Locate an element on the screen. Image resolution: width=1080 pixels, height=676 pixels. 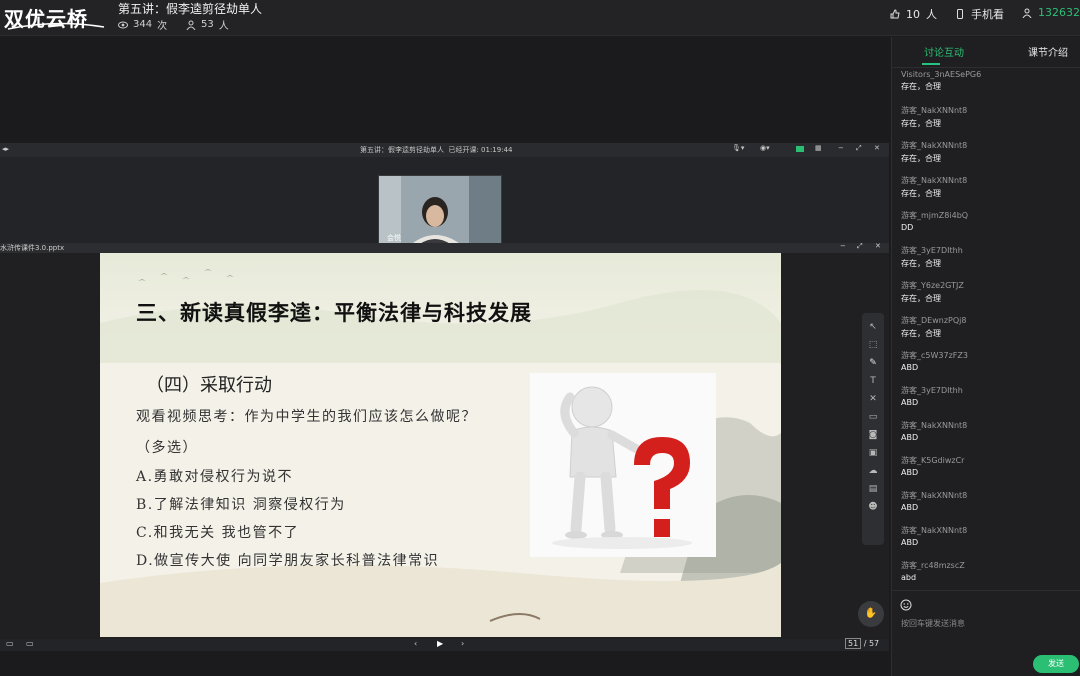
mobile-watch-button: 手机看 is located at coordinates (979, 14).